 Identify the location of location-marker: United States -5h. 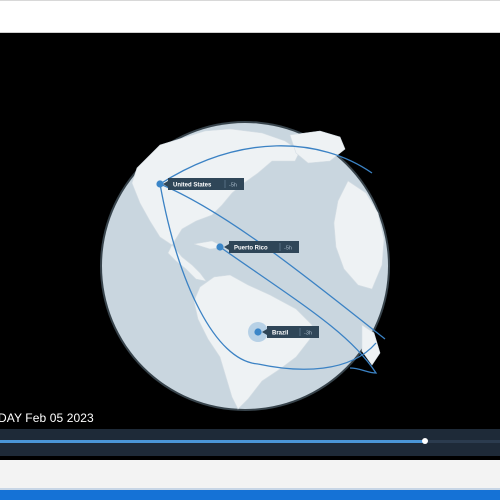
(200, 184).